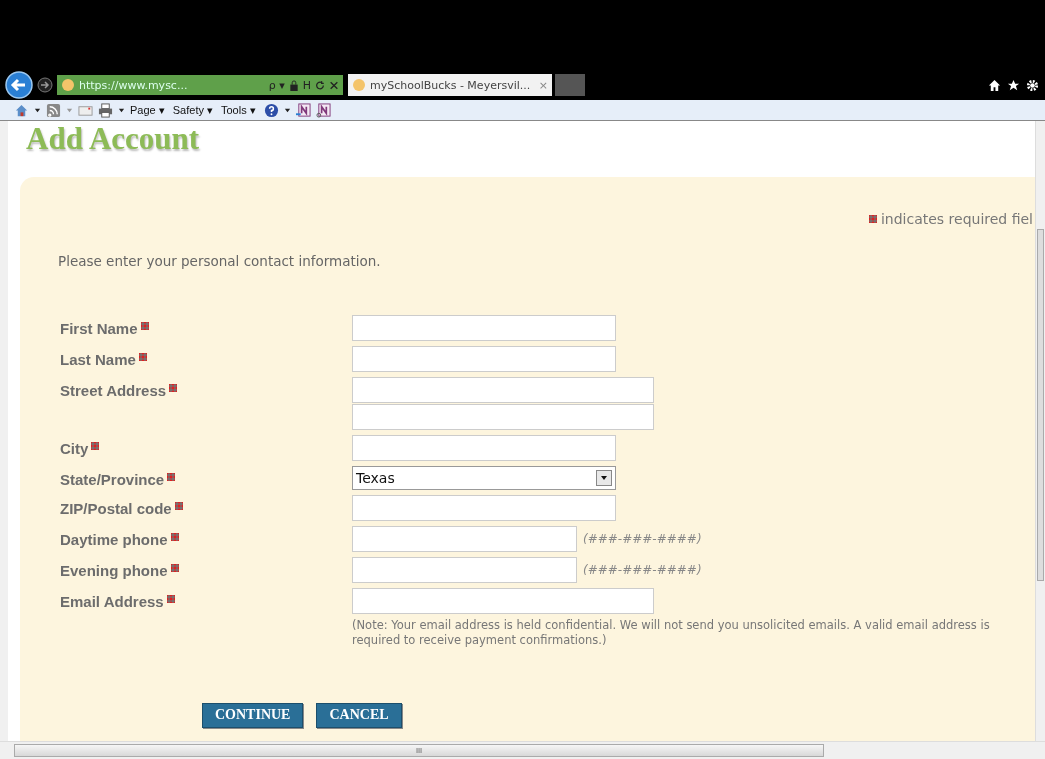  What do you see at coordinates (956, 219) in the screenshot?
I see `required-note: indicates required fiel` at bounding box center [956, 219].